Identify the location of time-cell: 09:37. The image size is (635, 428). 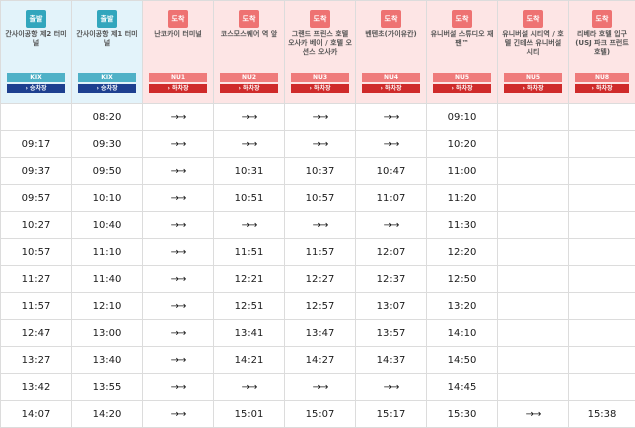
(36, 171).